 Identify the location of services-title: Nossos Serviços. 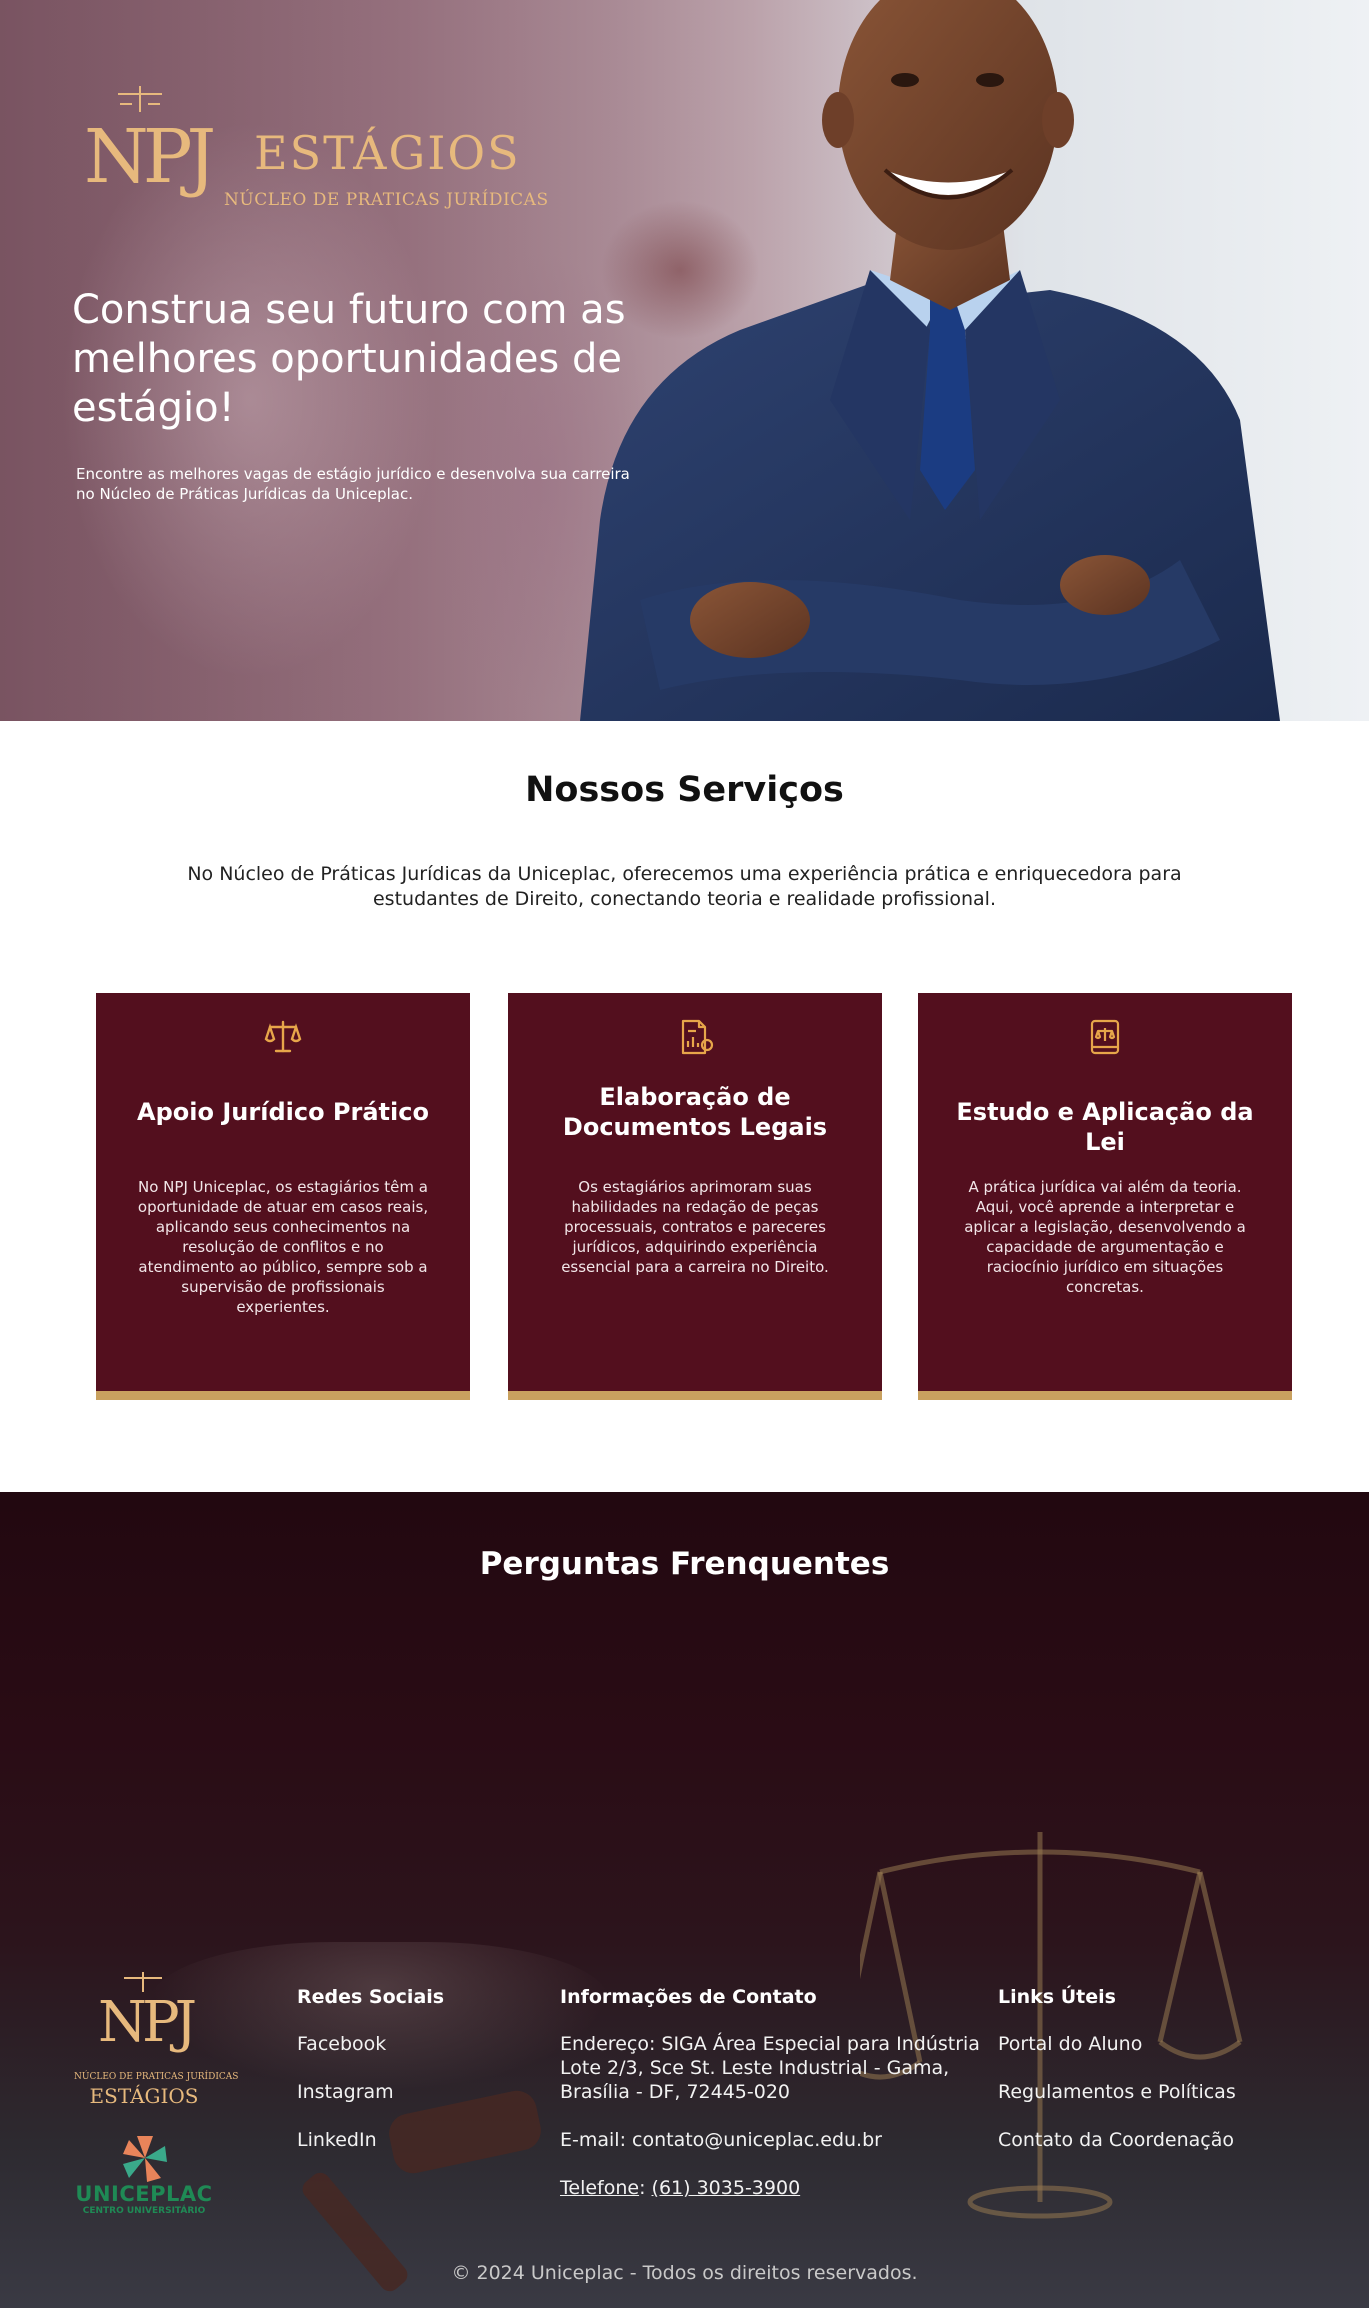
(684, 790).